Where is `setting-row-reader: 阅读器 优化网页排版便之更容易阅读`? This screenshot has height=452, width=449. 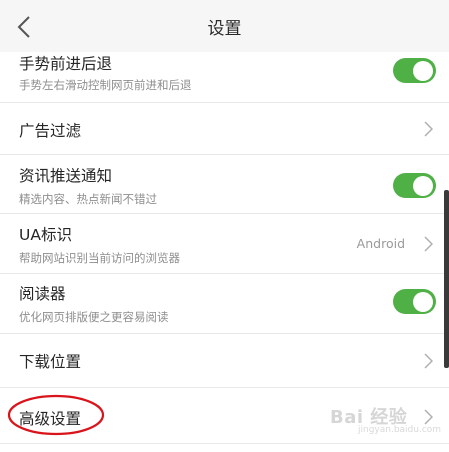
setting-row-reader: 阅读器 优化网页排版便之更容易阅读 is located at coordinates (224, 304).